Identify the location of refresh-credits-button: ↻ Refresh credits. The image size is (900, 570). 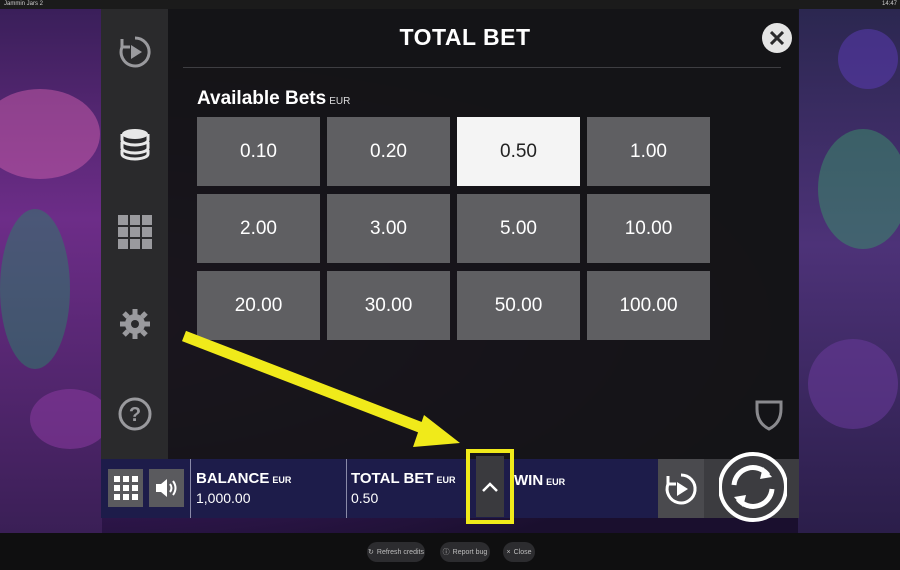
(396, 552).